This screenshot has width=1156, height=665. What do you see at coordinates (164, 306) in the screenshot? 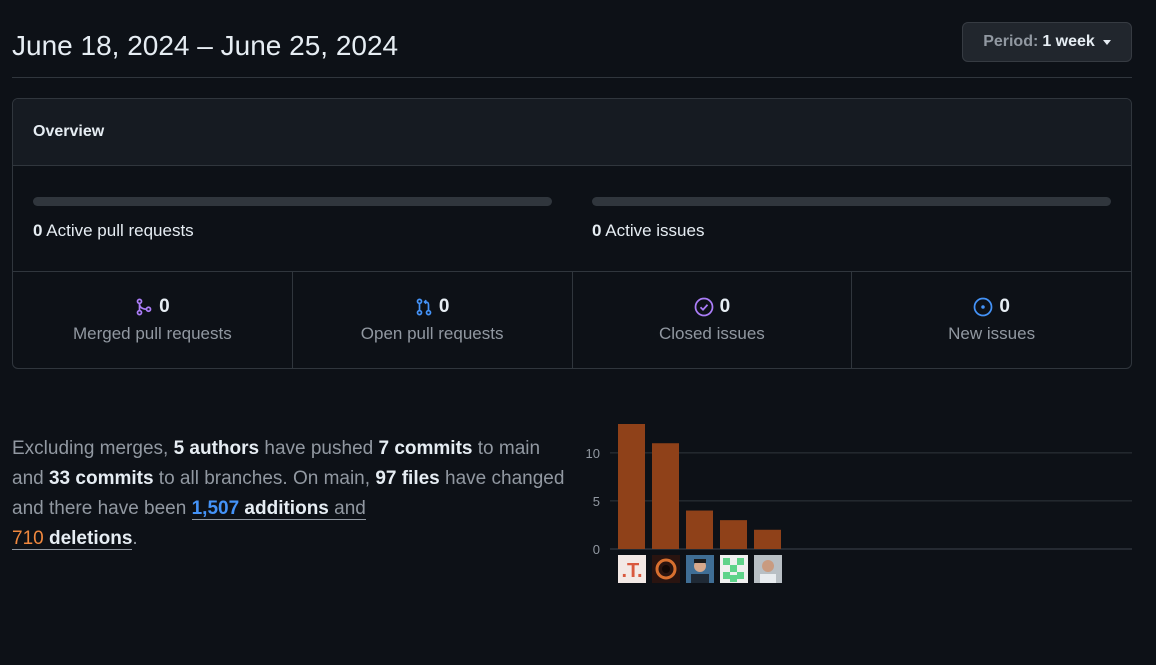
I see `merged-prs-count: 0` at bounding box center [164, 306].